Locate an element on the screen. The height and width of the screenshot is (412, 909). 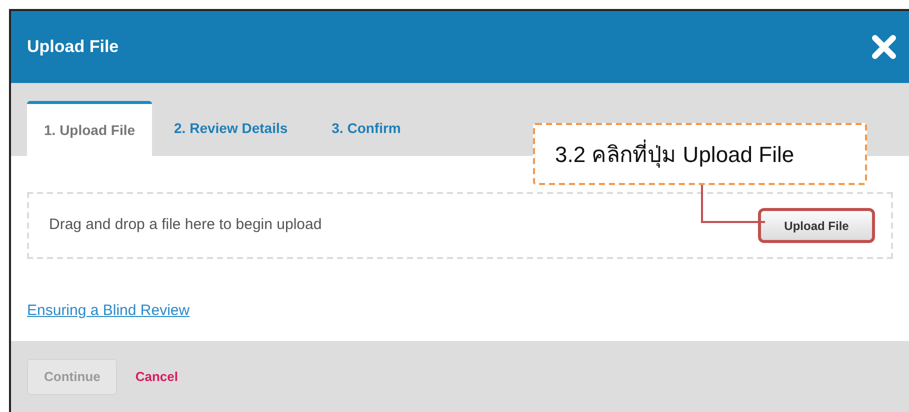
cancel-link: Cancel is located at coordinates (156, 376).